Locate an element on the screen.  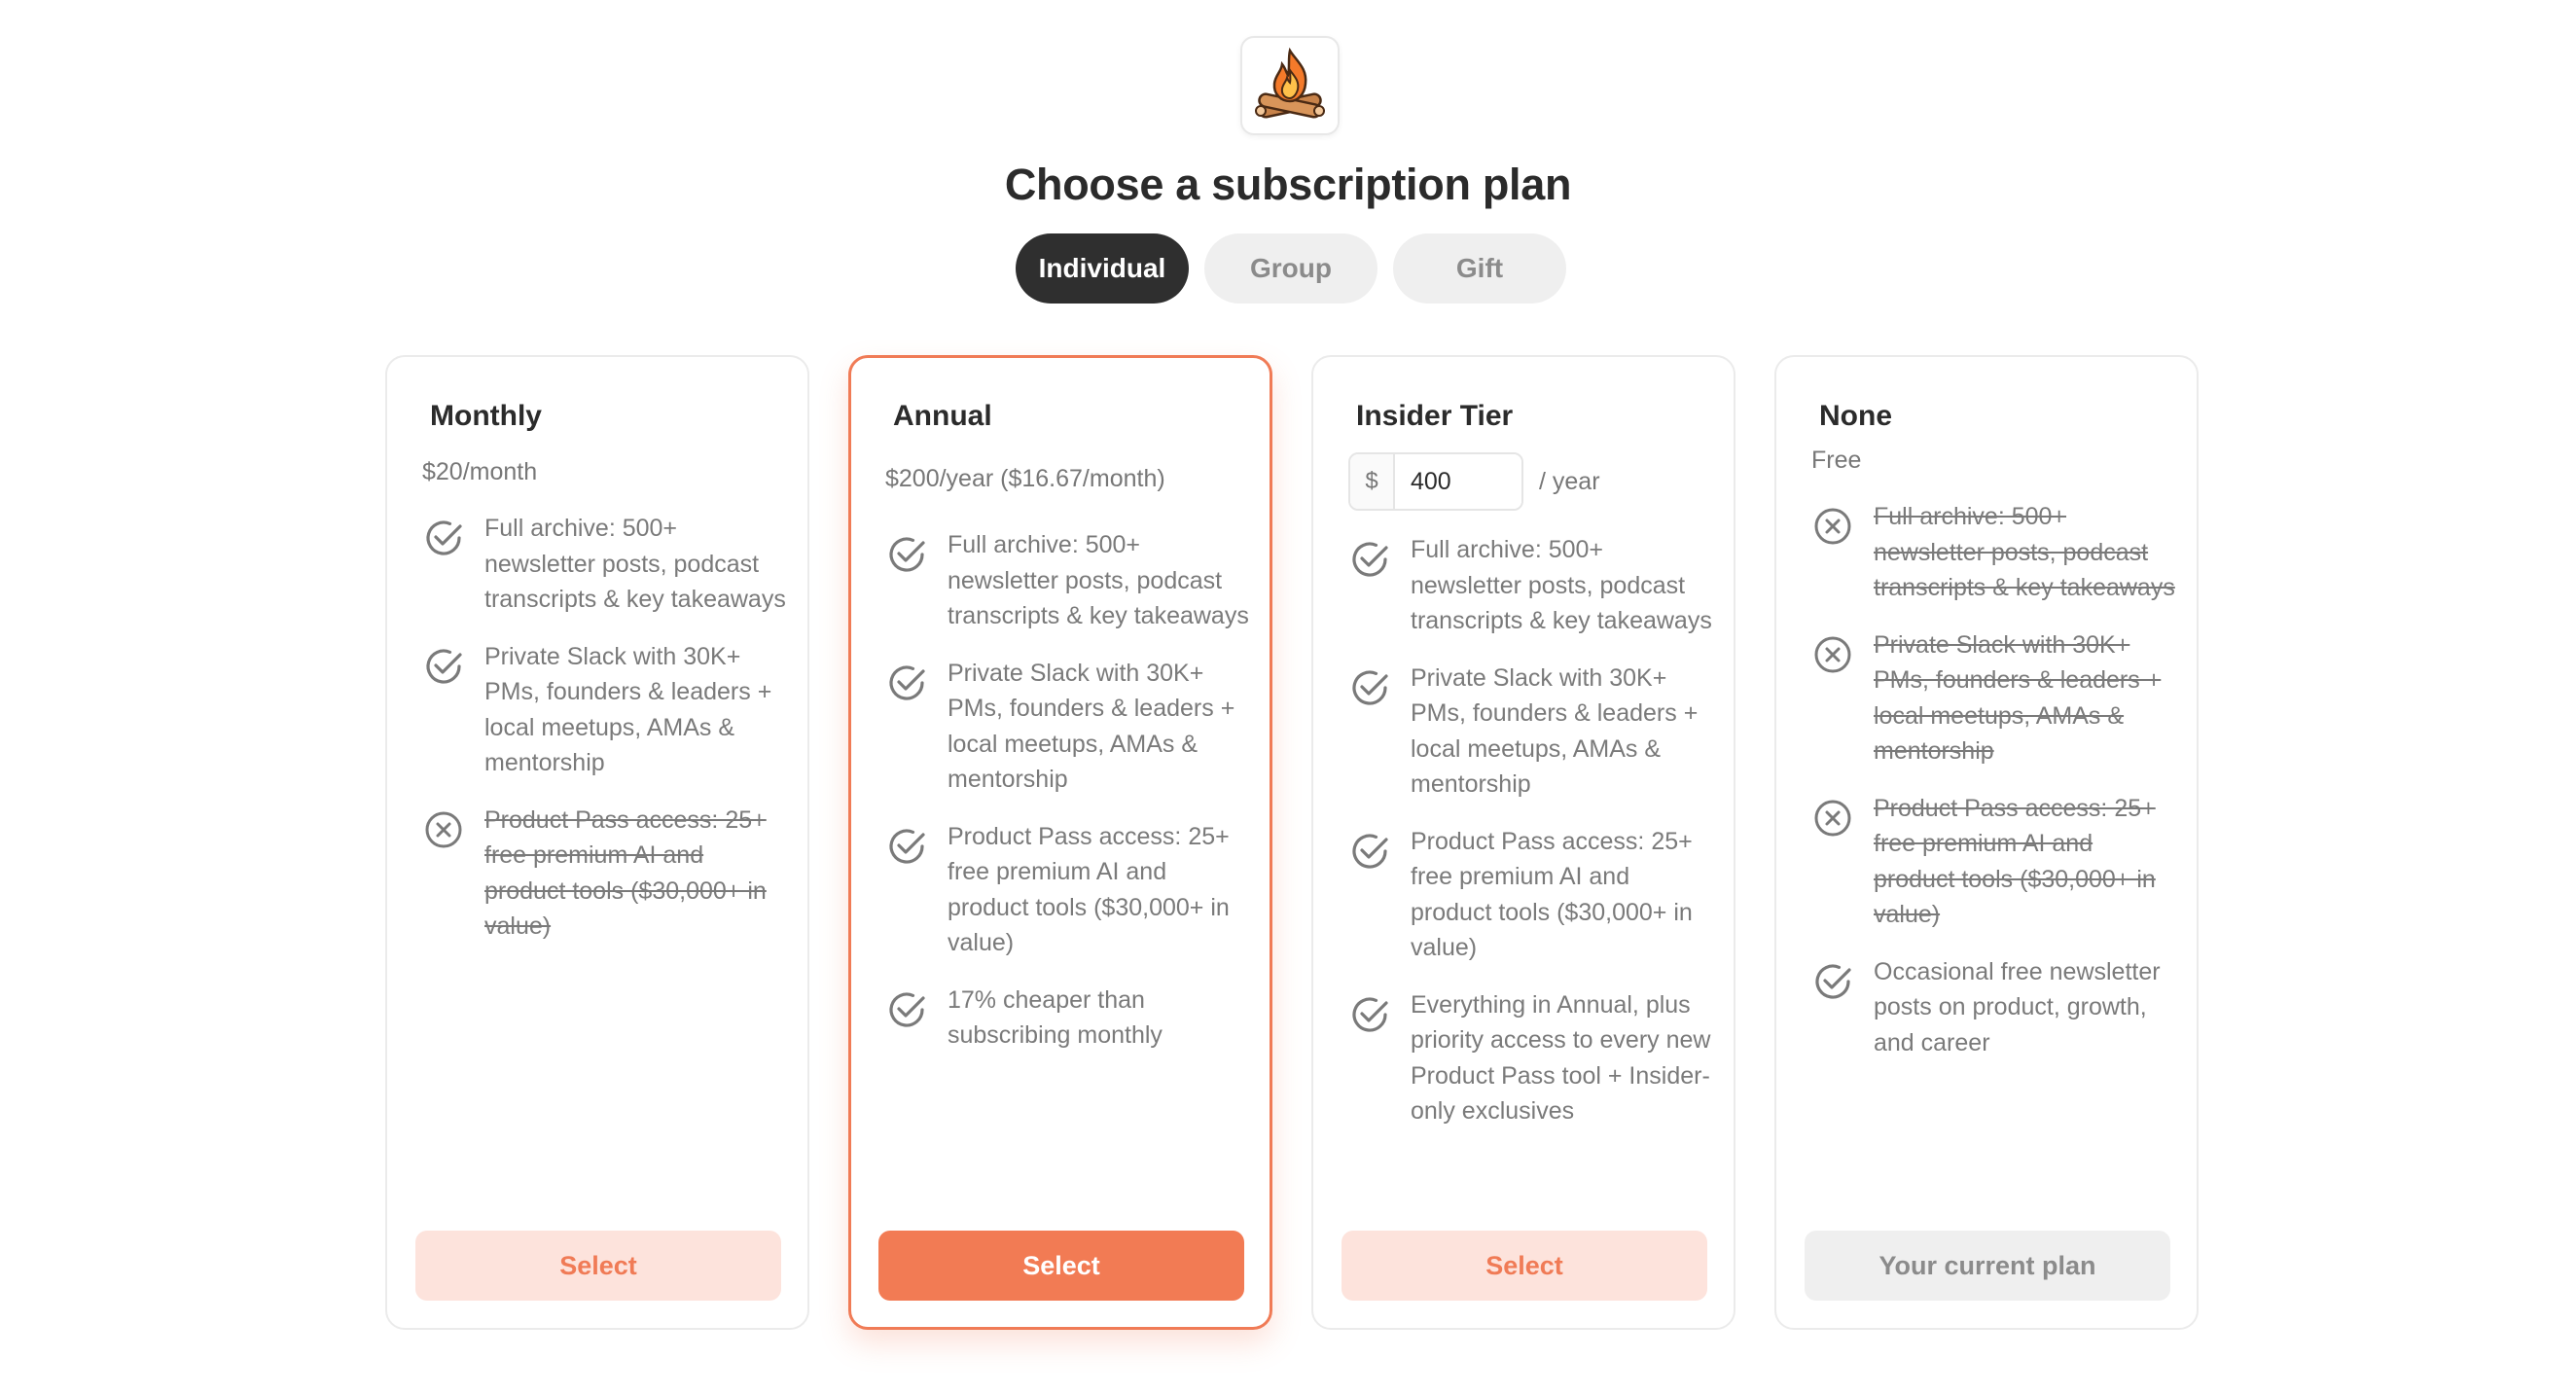
plan-price: $200/year ($16.67/month) is located at coordinates (1025, 479).